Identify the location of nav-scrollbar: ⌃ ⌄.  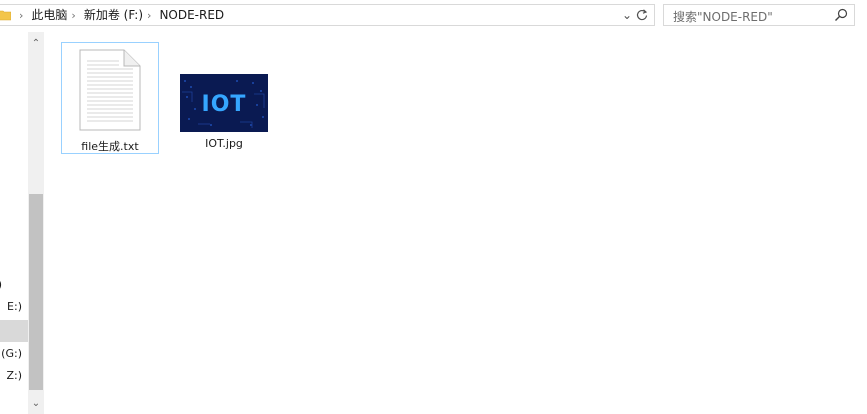
(36, 223).